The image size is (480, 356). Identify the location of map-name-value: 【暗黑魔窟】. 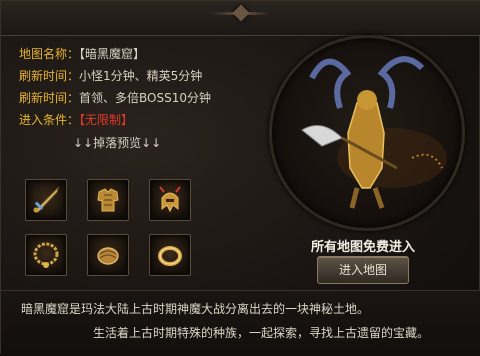
(112, 54).